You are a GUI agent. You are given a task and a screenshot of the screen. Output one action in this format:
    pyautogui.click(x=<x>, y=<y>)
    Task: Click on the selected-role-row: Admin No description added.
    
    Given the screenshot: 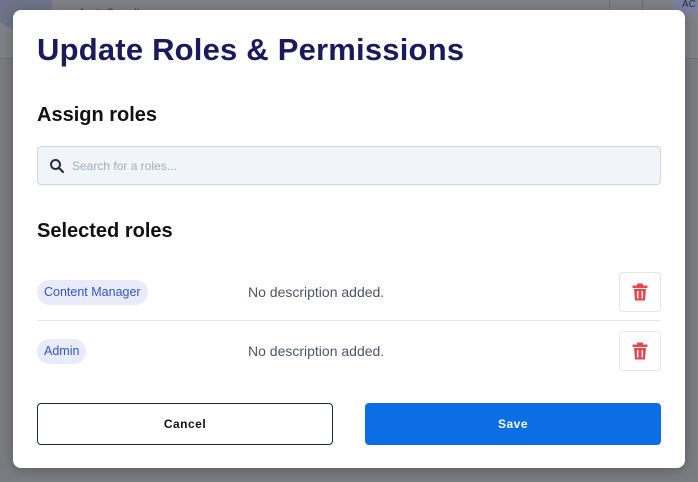 What is the action you would take?
    pyautogui.click(x=349, y=350)
    